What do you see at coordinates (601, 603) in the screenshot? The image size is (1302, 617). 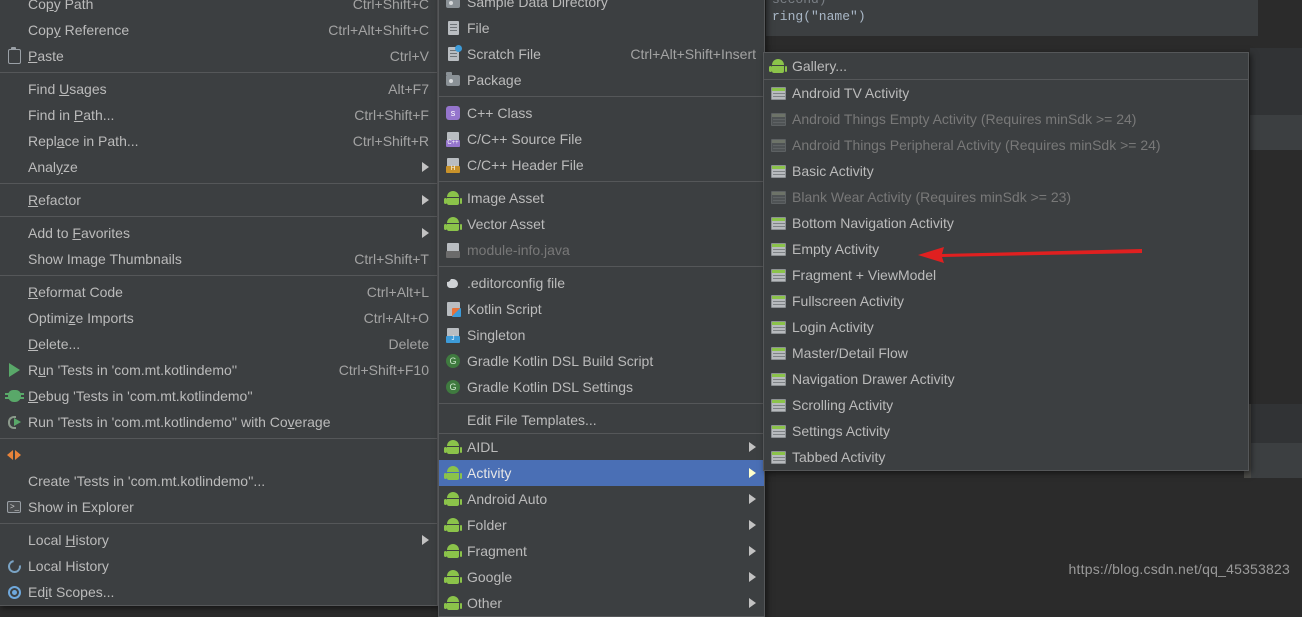 I see `menu-item-other: Other` at bounding box center [601, 603].